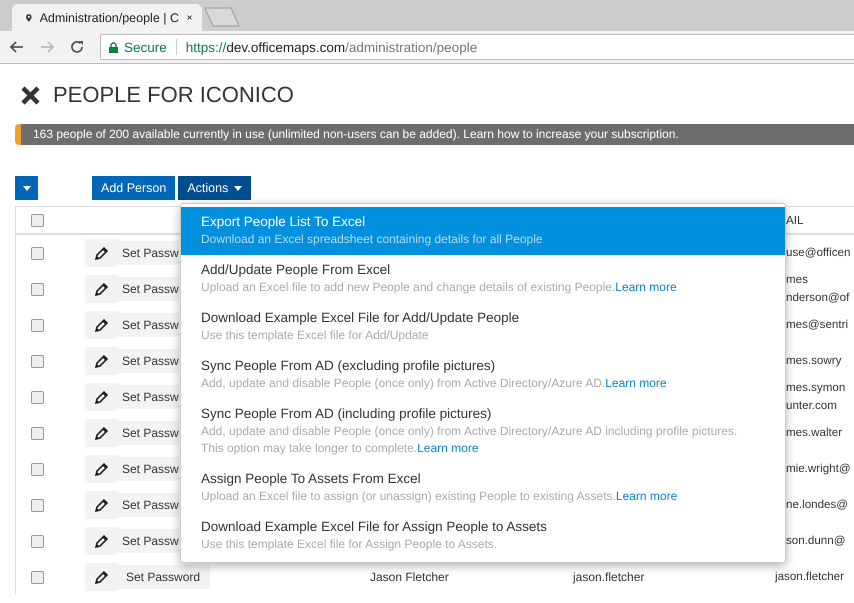  What do you see at coordinates (810, 577) in the screenshot?
I see `table-cell-text: jason.fletcher` at bounding box center [810, 577].